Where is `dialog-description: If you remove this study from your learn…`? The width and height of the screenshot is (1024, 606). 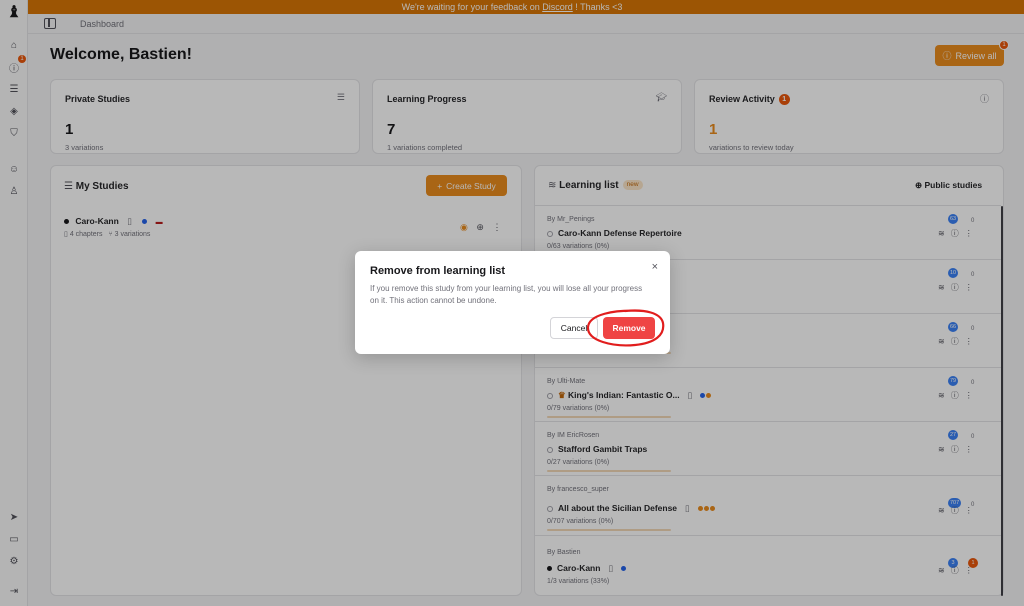
dialog-description: If you remove this study from your learn… is located at coordinates (506, 294).